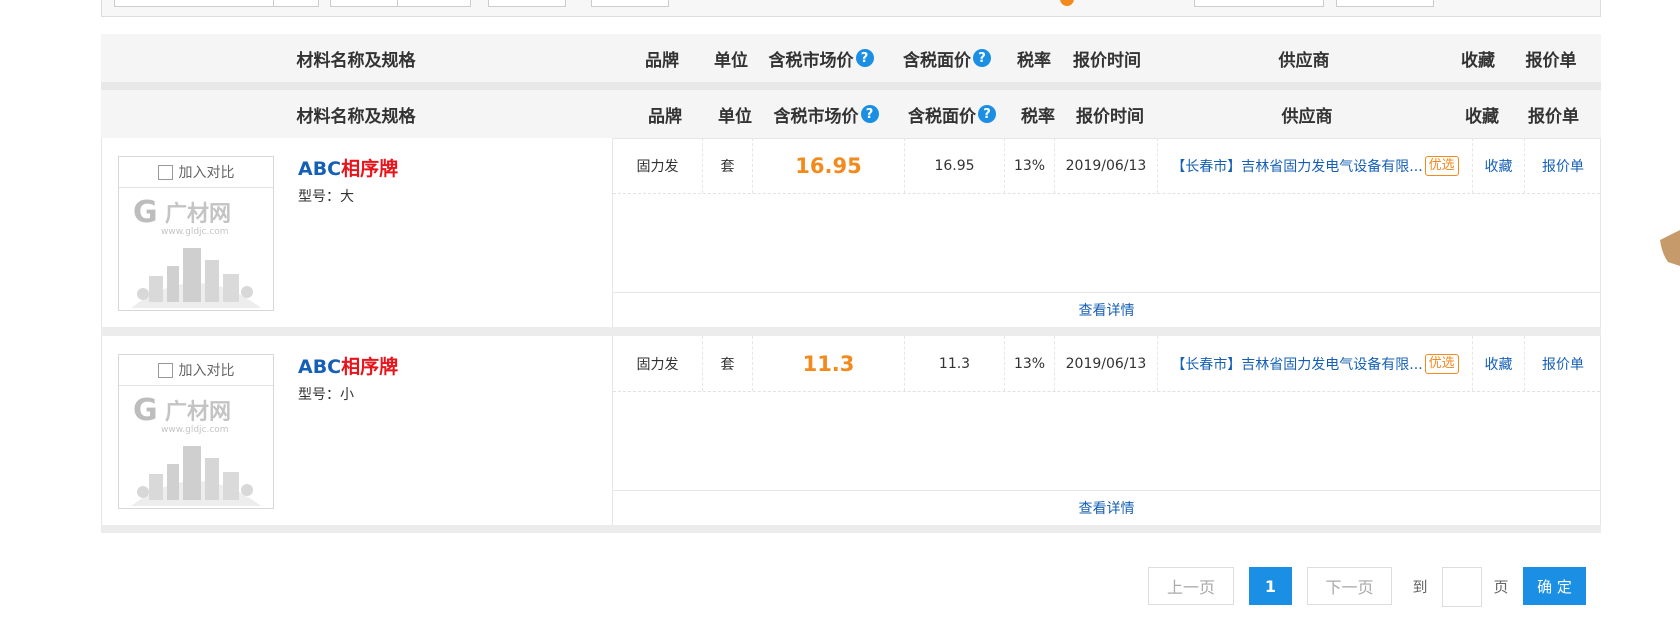 This screenshot has height=624, width=1680. Describe the element at coordinates (1034, 60) in the screenshot. I see `header-tax-rate: 税率` at that location.